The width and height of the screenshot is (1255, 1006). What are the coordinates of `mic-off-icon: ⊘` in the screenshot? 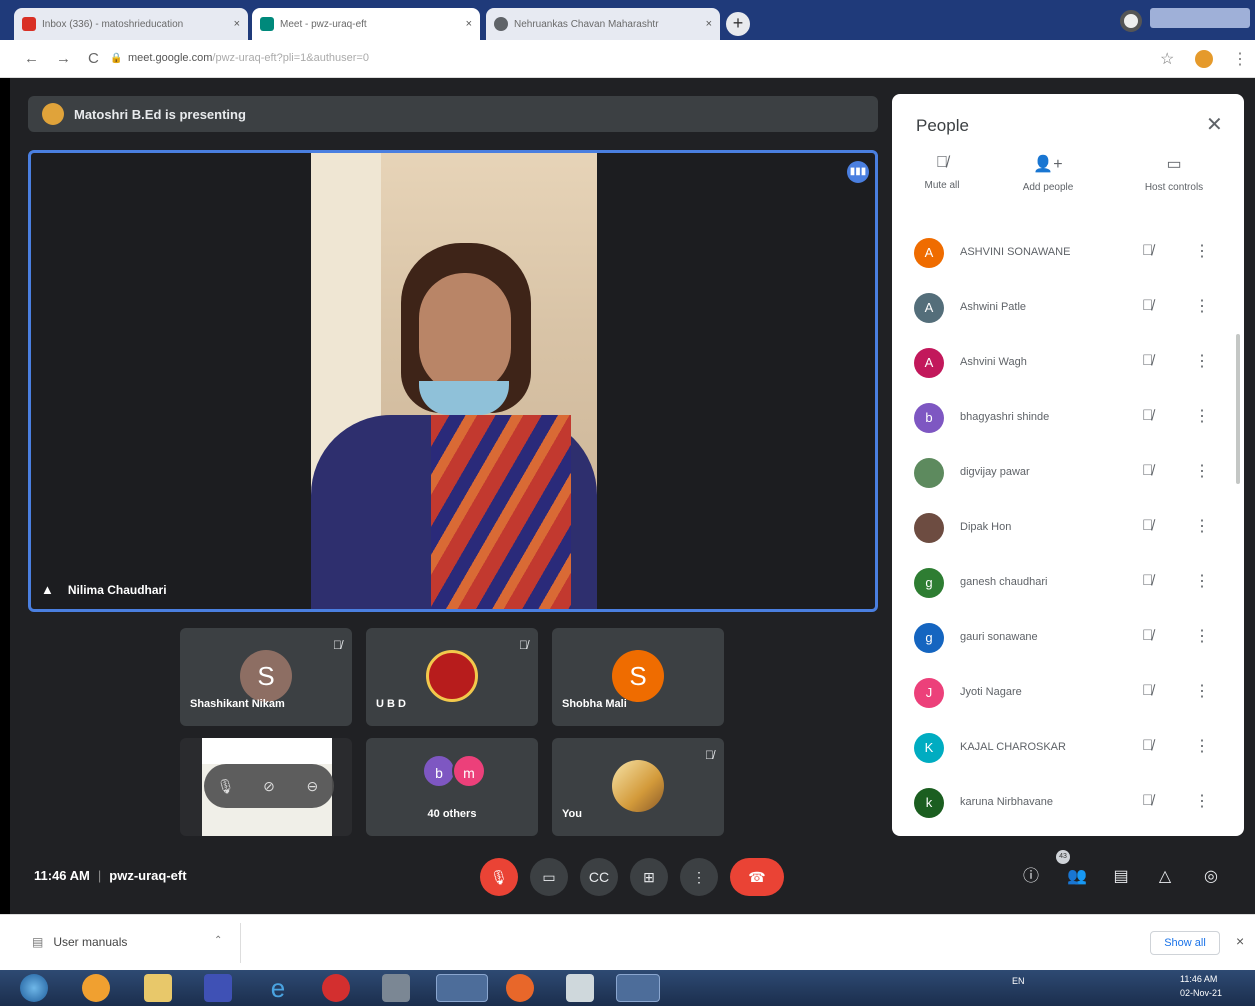 It's located at (269, 786).